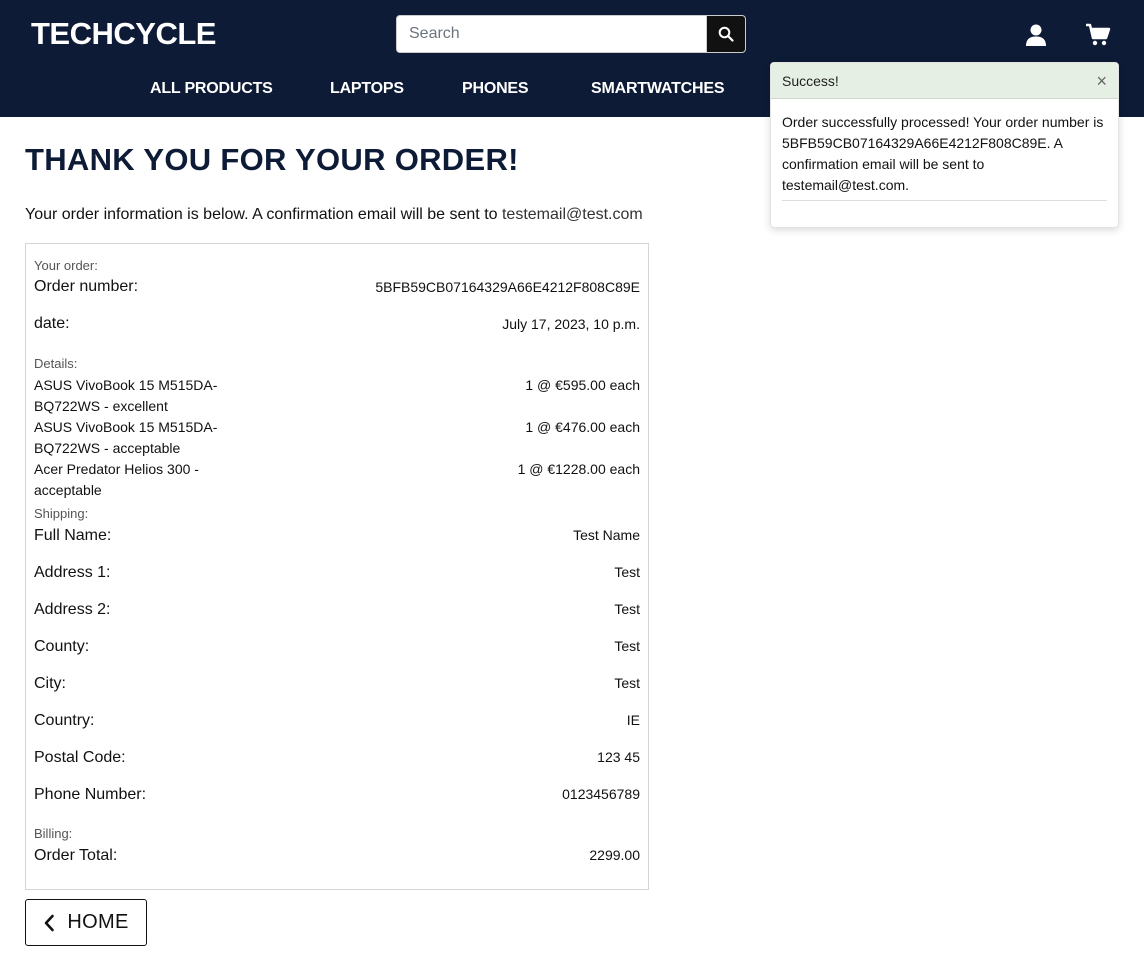 The image size is (1144, 969). What do you see at coordinates (367, 89) in the screenshot?
I see `nav-laptops: LAPTOPS` at bounding box center [367, 89].